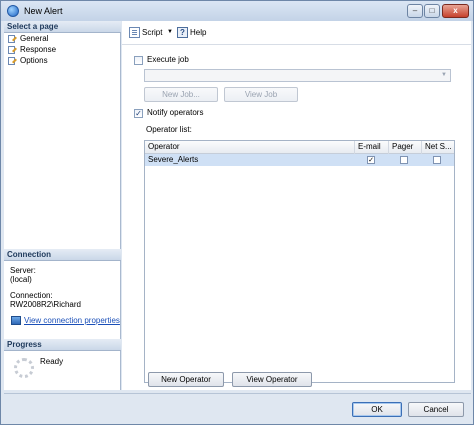  I want to click on script-icon, so click(134, 32).